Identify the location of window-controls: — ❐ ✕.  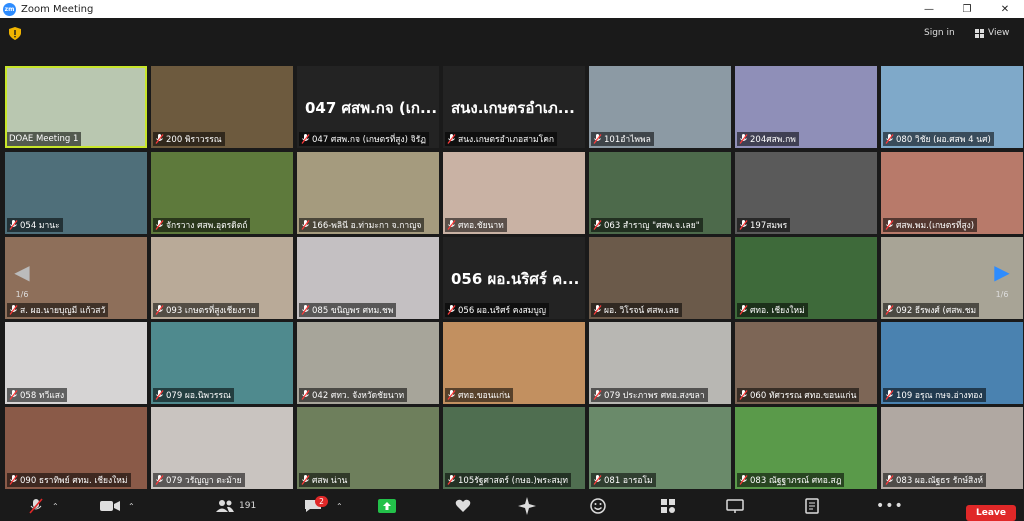
(967, 9).